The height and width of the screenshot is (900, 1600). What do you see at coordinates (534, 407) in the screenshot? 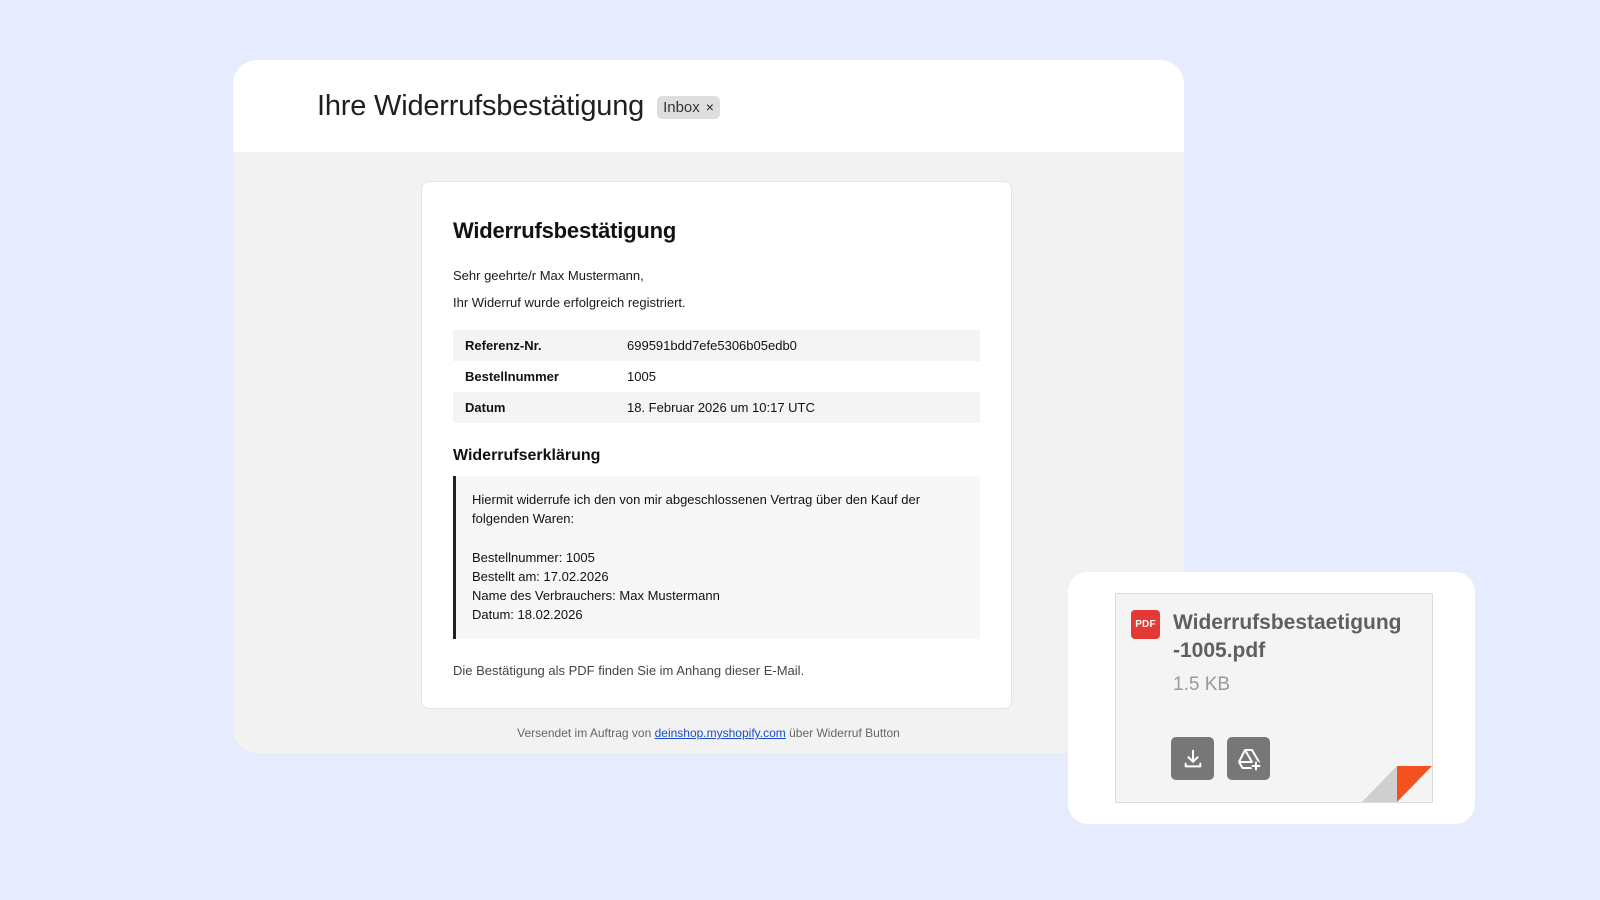
I see `detail-label: Datum` at bounding box center [534, 407].